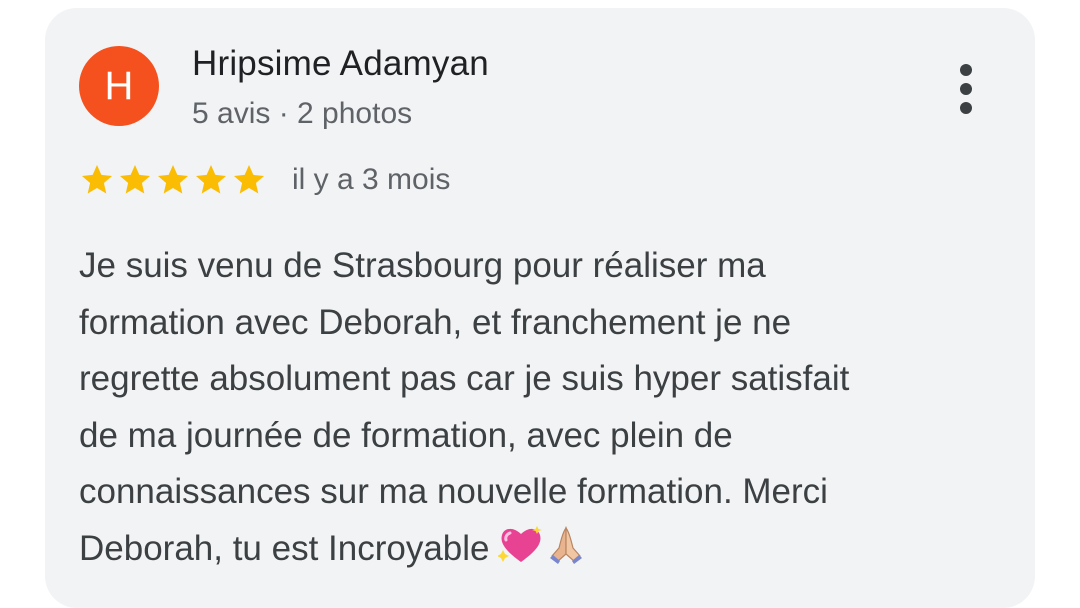  I want to click on folded-hands-icon, so click(566, 554).